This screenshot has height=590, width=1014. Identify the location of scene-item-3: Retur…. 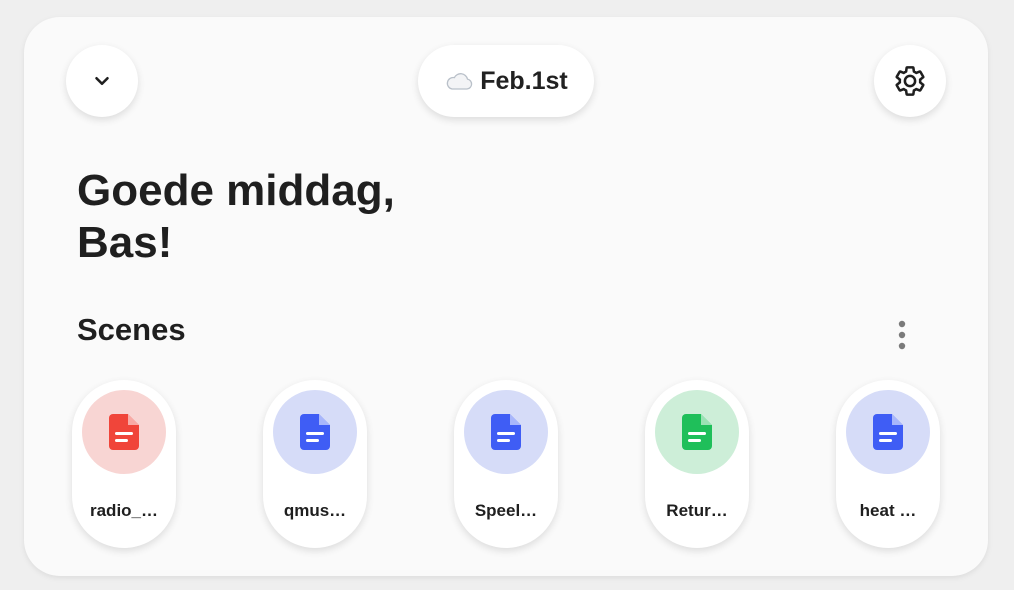
(697, 464).